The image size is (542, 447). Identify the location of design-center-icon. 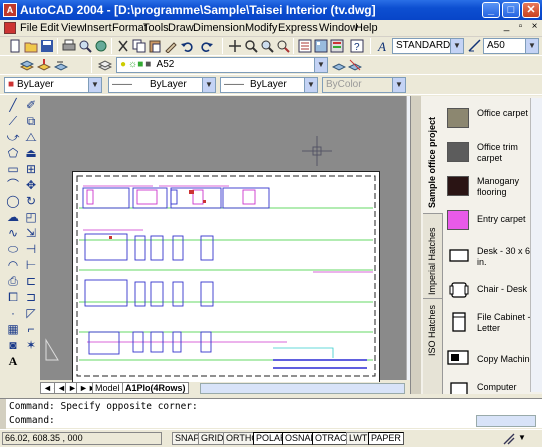
(321, 46).